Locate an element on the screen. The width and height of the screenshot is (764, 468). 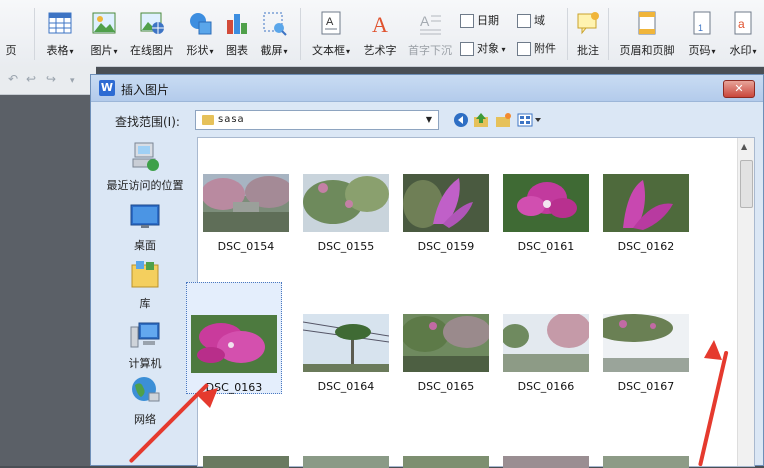
file-item: DSC_0155 is located at coordinates (346, 213).